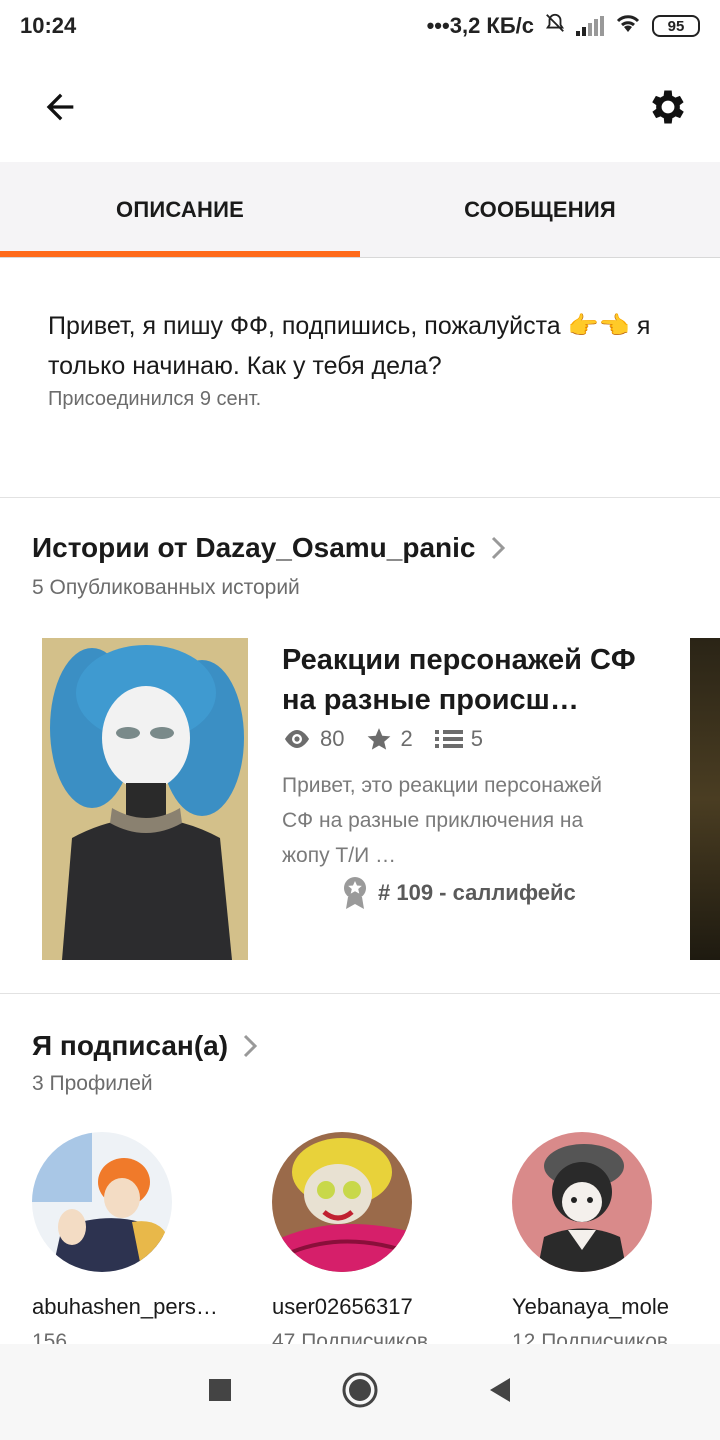 This screenshot has width=720, height=1440. I want to click on network-speed: •••3,2 КБ/с, so click(480, 25).